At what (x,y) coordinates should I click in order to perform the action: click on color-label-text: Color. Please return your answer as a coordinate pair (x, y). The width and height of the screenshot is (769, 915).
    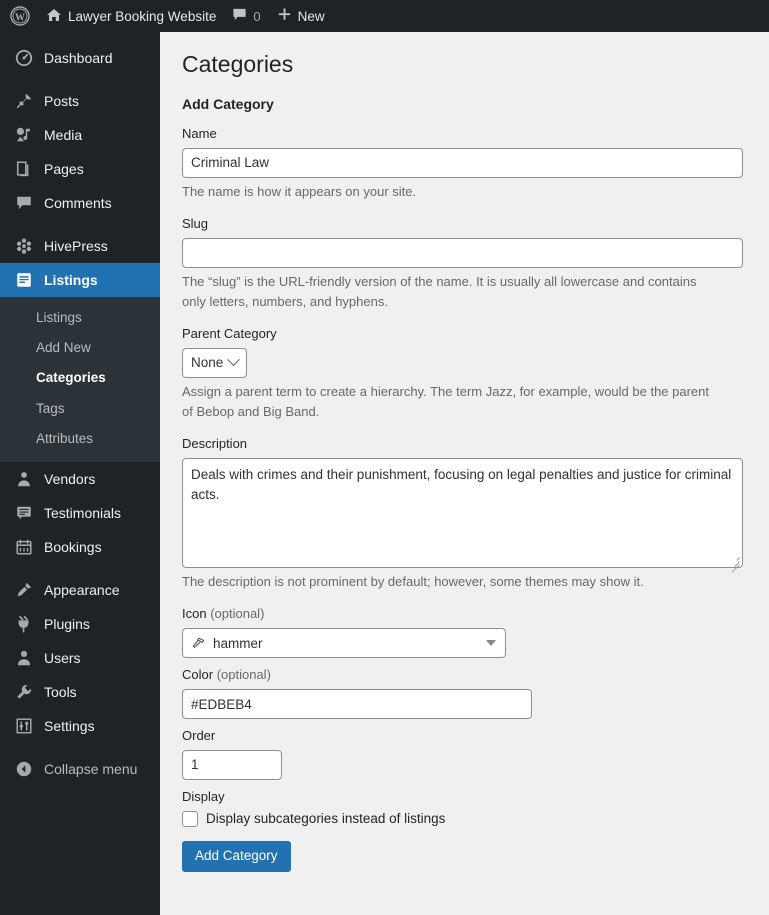
    Looking at the image, I should click on (198, 675).